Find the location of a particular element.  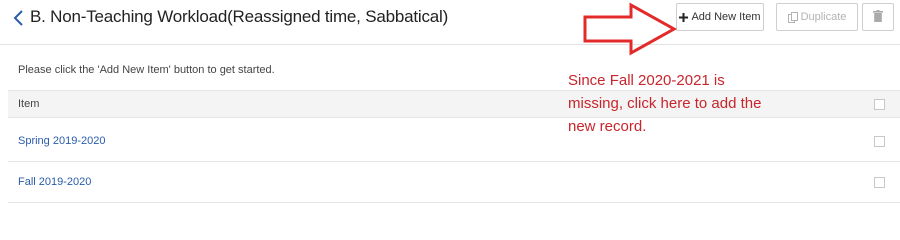

plus-icon is located at coordinates (684, 17).